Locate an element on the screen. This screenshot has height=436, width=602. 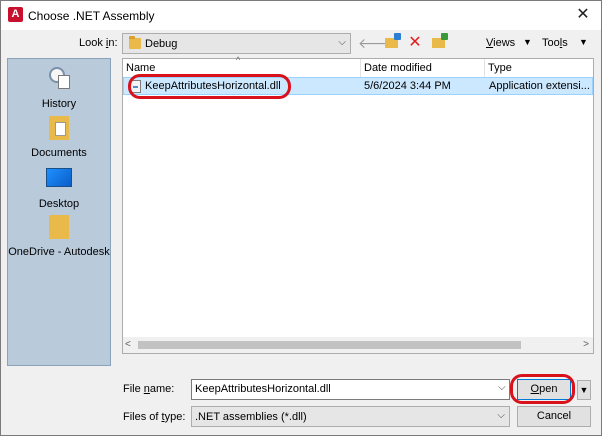
up-one-level-icon is located at coordinates (391, 43).